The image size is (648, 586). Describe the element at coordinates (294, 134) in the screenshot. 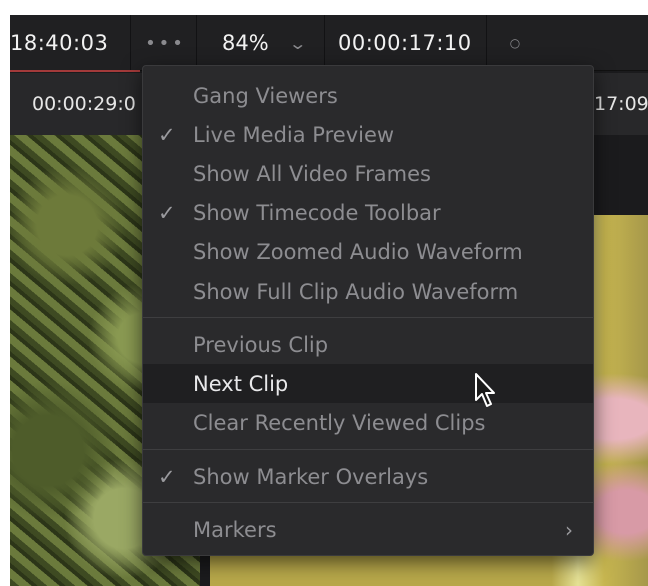

I see `menu-item-label: Live Media Preview` at that location.